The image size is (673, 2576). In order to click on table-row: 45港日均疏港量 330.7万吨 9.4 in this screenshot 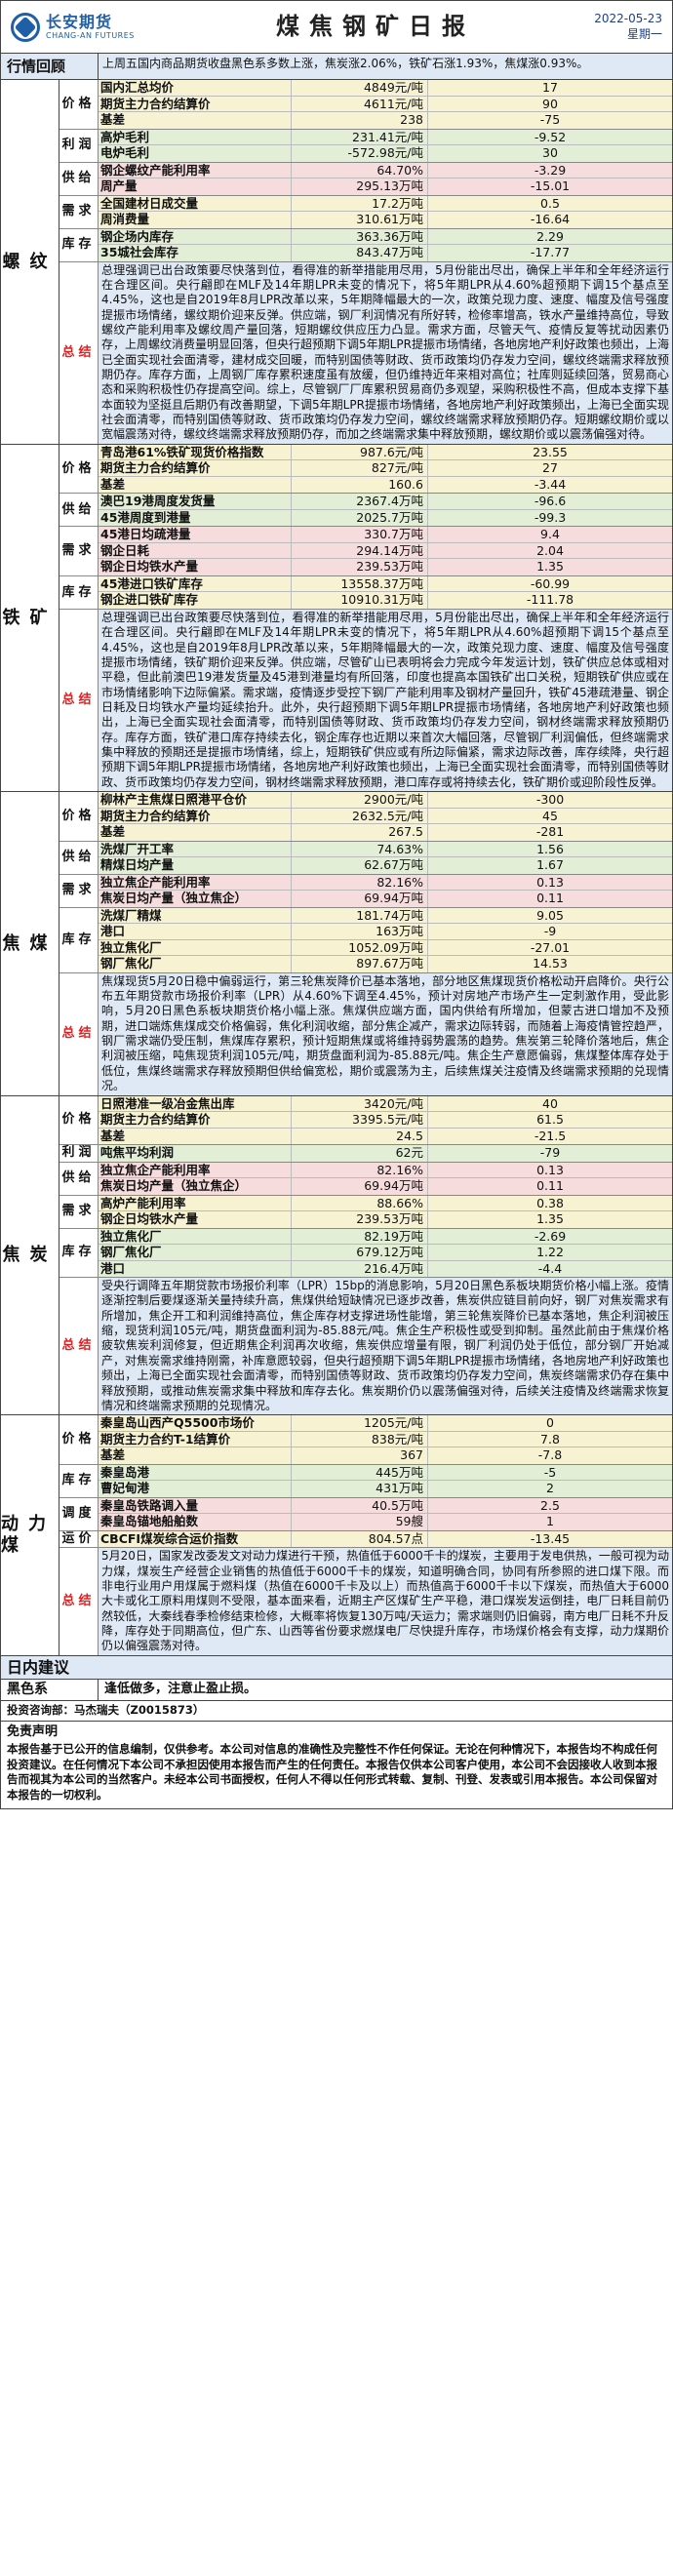, I will do `click(385, 535)`.